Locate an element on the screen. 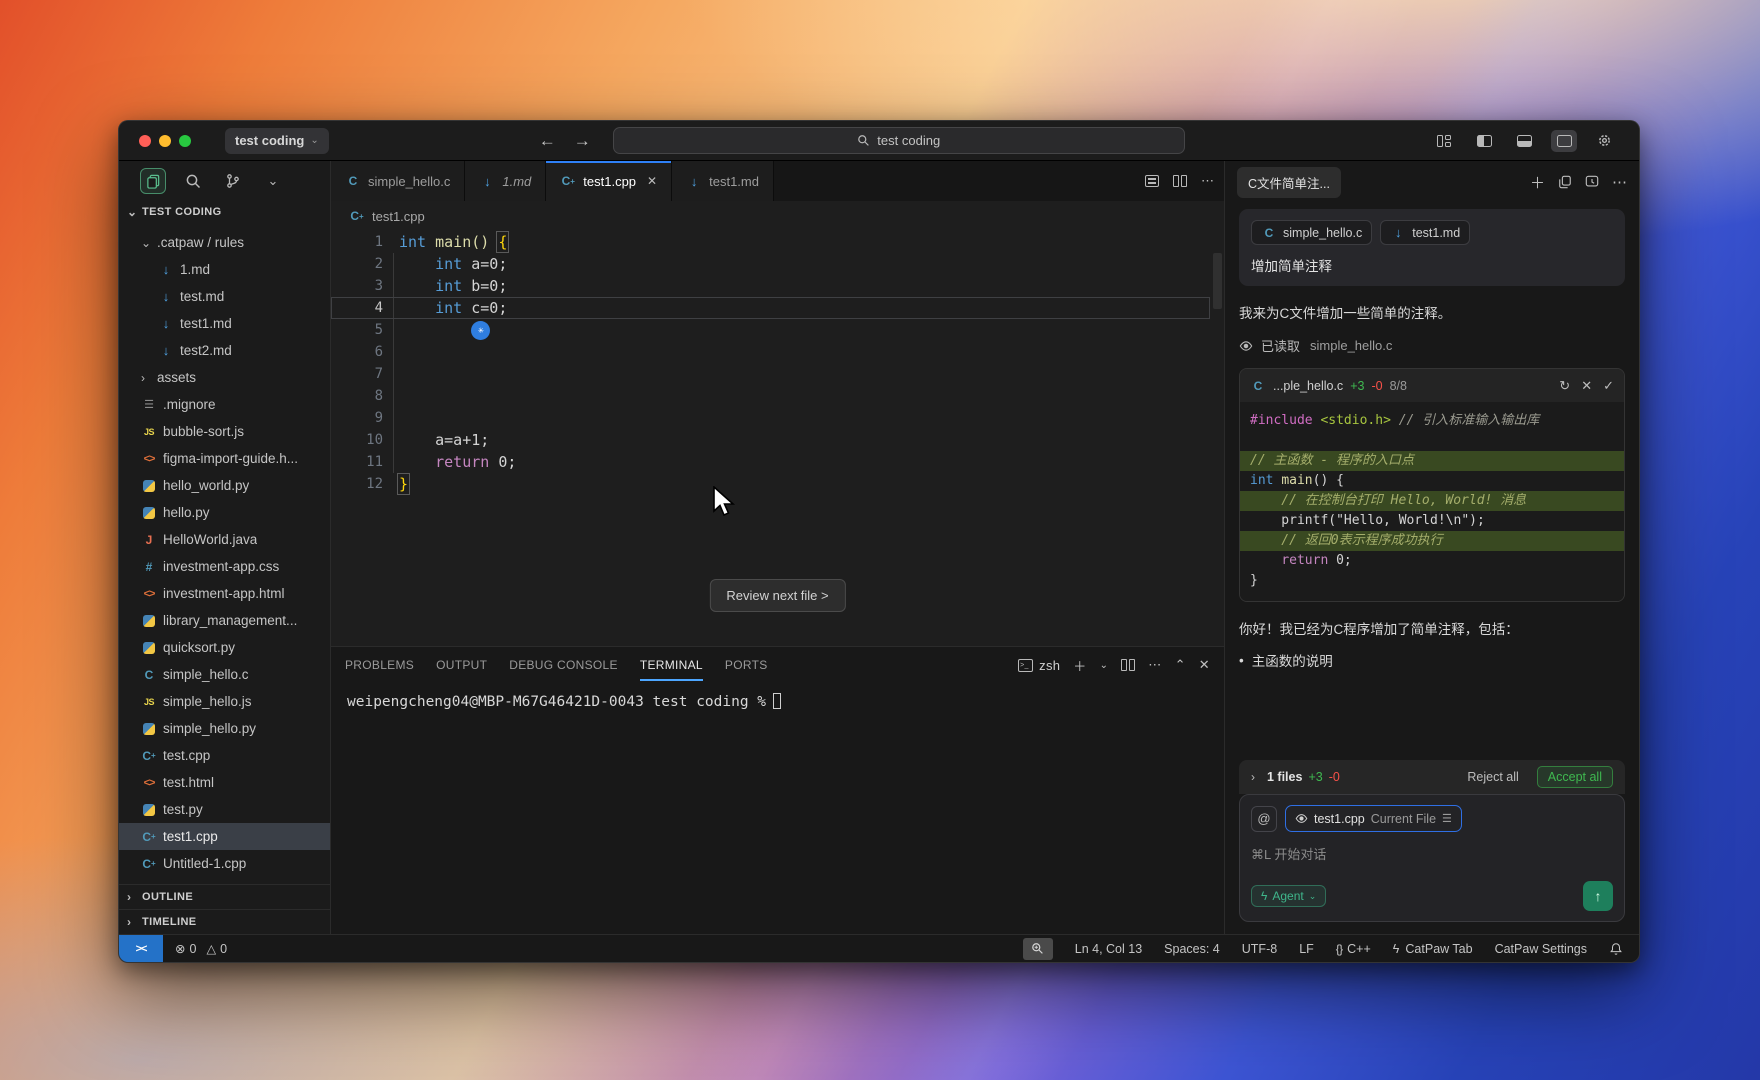  more-actions-icon: ⋯ is located at coordinates (1207, 181).